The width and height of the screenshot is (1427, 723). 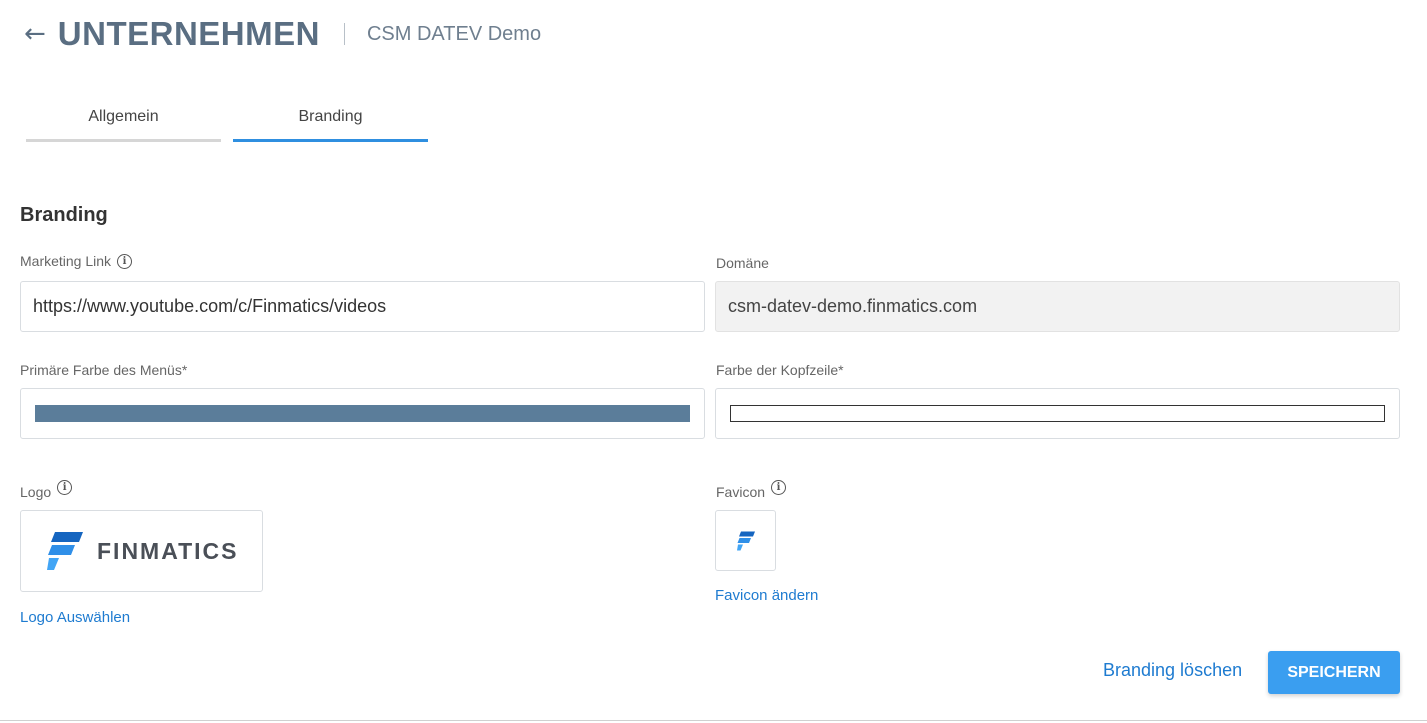 I want to click on header-color-label-text: Farbe der Kopfzeile*, so click(x=780, y=370).